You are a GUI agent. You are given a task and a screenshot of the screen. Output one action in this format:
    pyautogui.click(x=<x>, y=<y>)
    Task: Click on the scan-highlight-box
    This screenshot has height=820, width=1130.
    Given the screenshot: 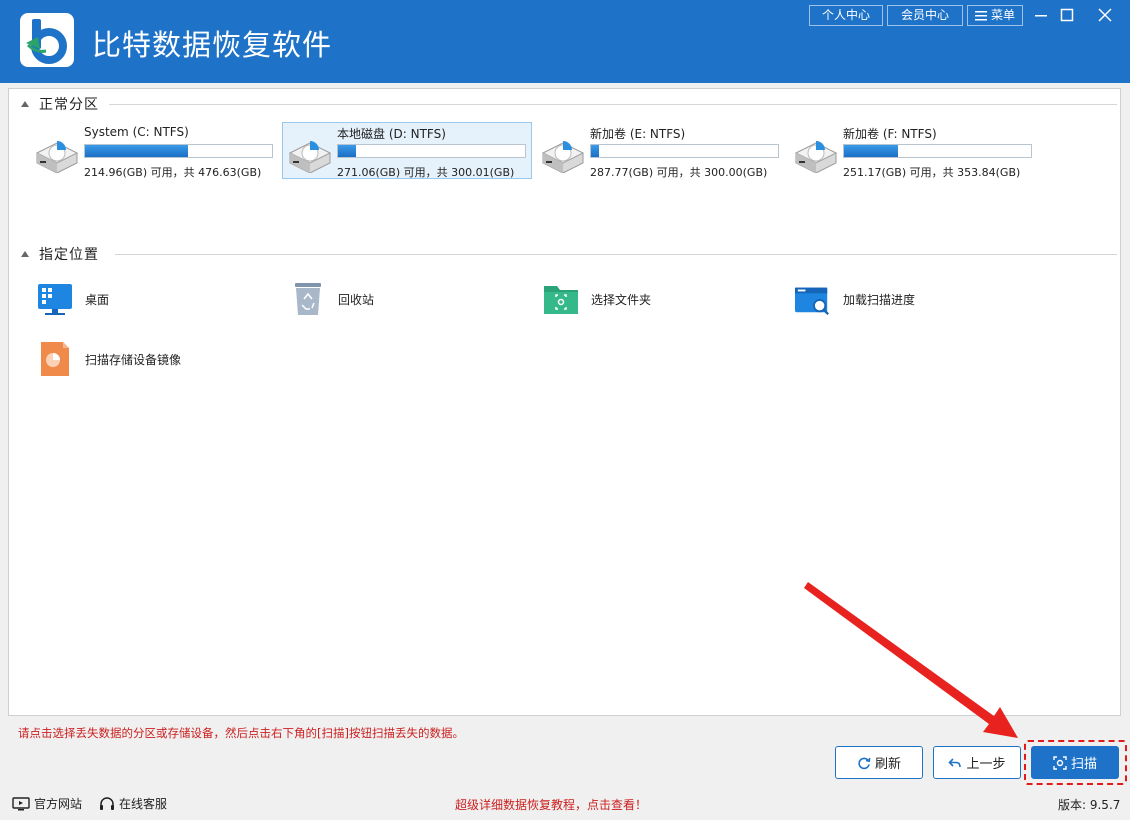 What is the action you would take?
    pyautogui.click(x=1075, y=762)
    